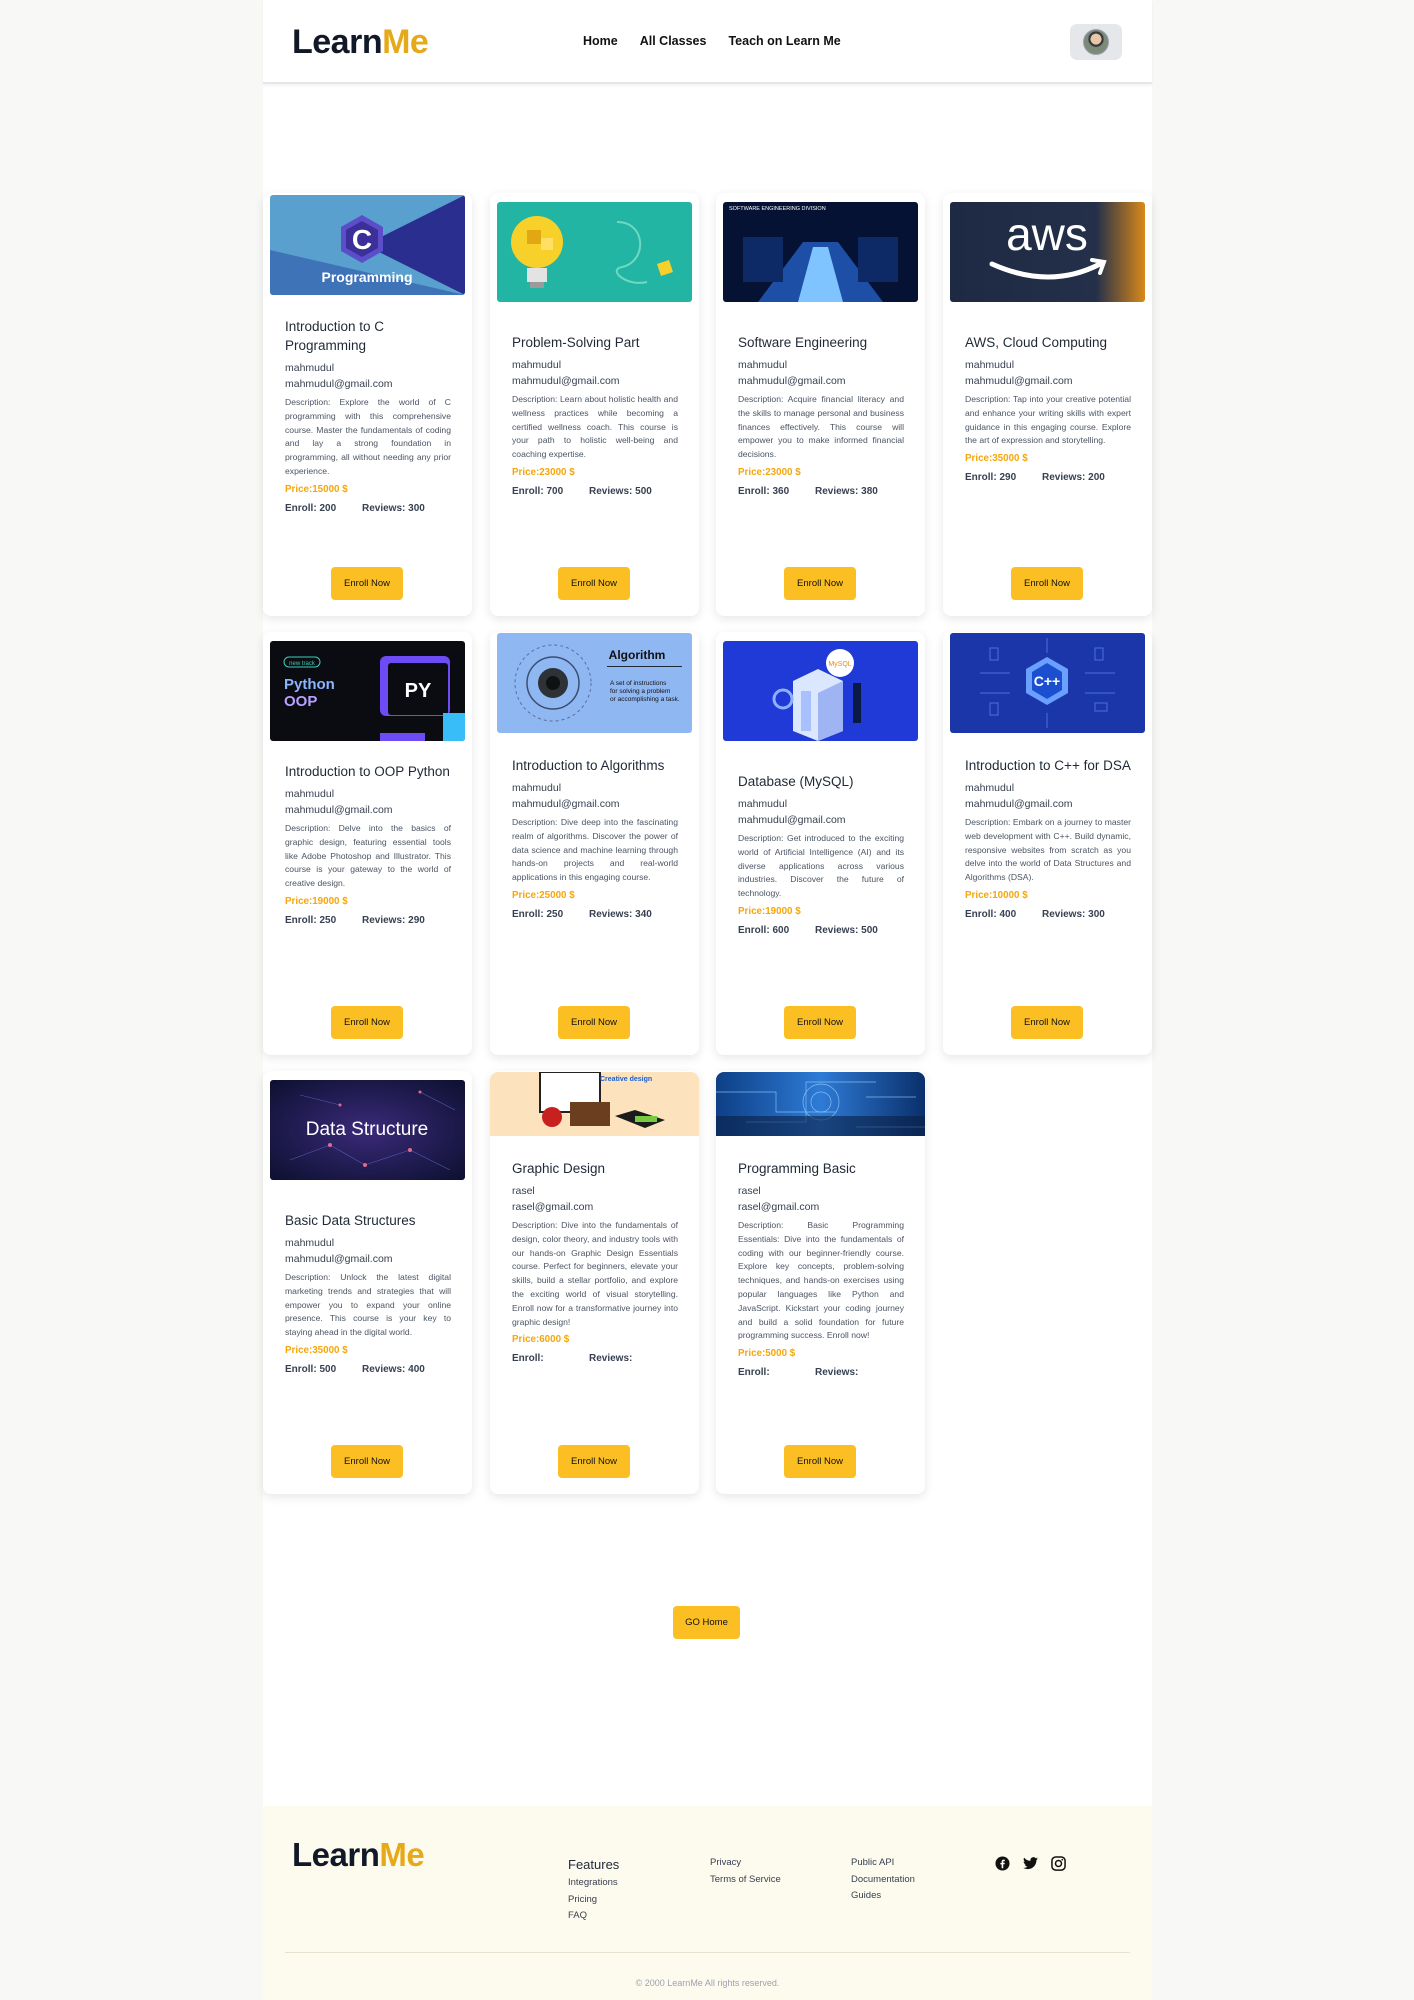 This screenshot has width=1414, height=2000. Describe the element at coordinates (593, 1900) in the screenshot. I see `footer-link-pricing: Pricing` at that location.